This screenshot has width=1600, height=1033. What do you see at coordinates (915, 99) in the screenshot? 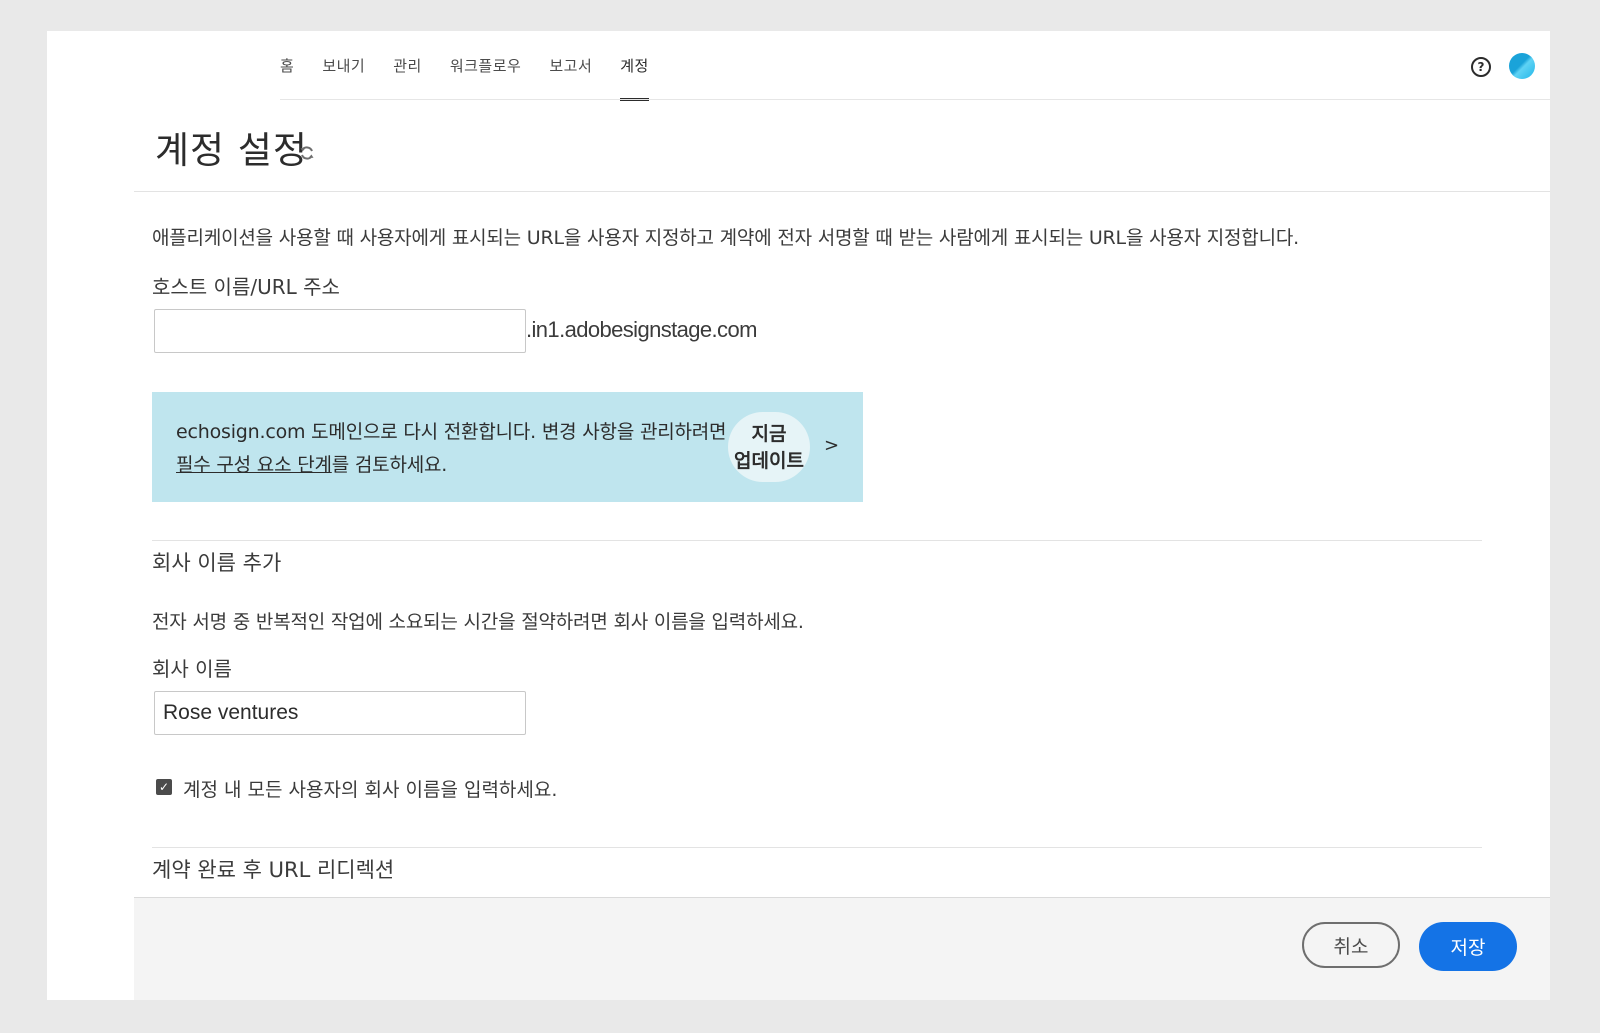
I see `nav-divider` at bounding box center [915, 99].